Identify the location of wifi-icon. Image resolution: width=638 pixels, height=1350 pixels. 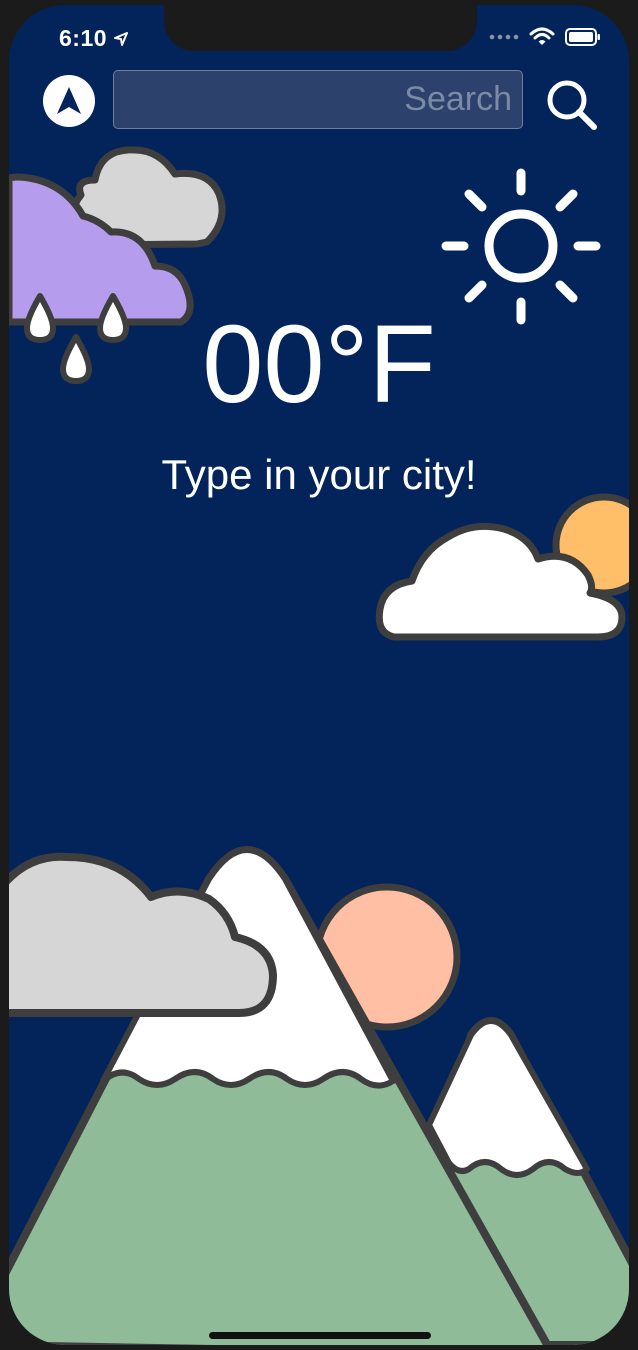
(542, 36).